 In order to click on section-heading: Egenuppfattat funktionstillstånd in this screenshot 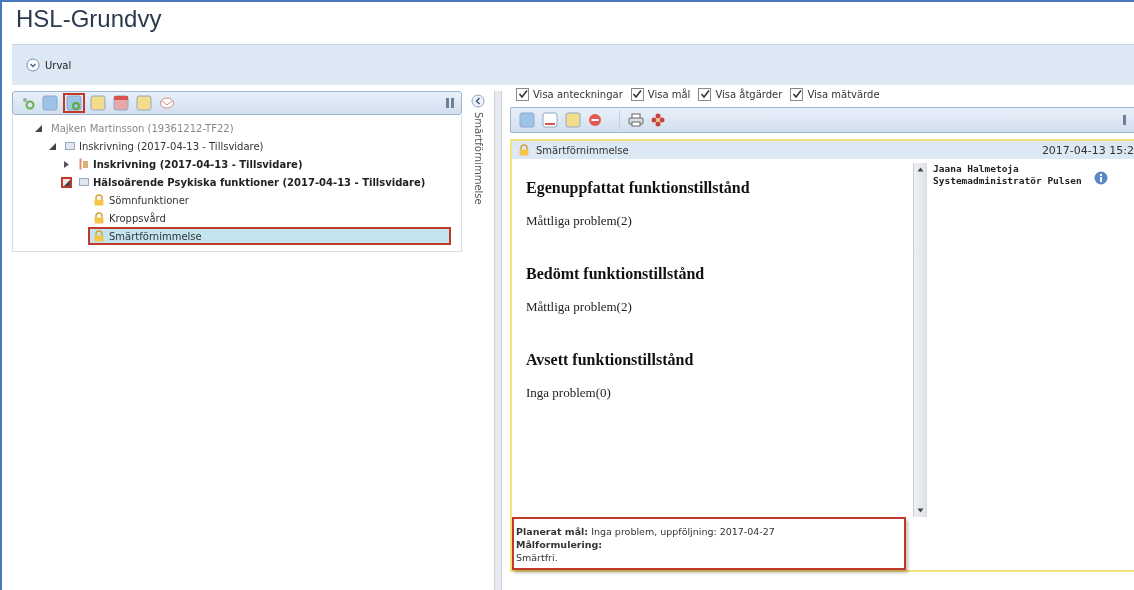, I will do `click(638, 188)`.